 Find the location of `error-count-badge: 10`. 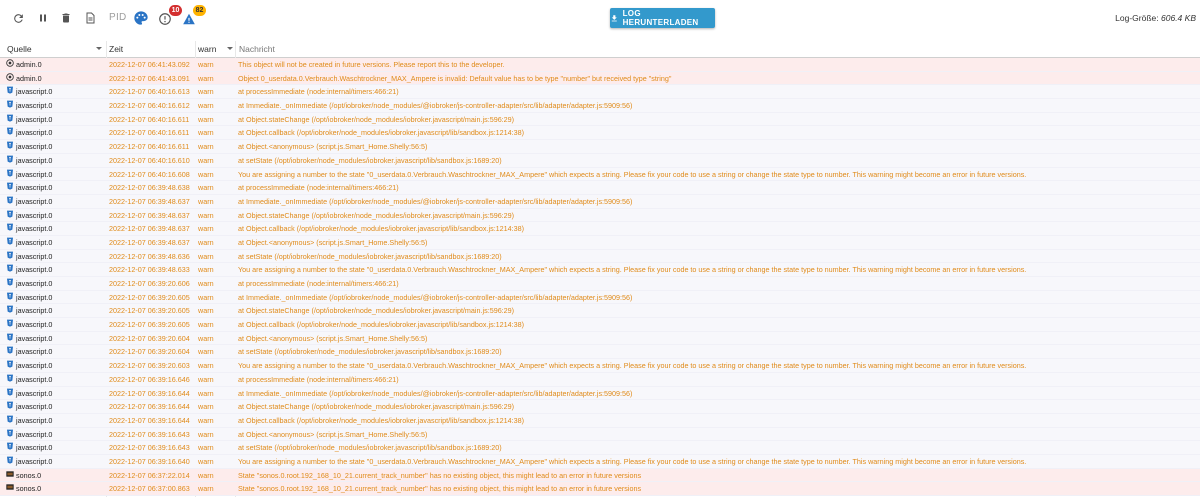

error-count-badge: 10 is located at coordinates (175, 10).